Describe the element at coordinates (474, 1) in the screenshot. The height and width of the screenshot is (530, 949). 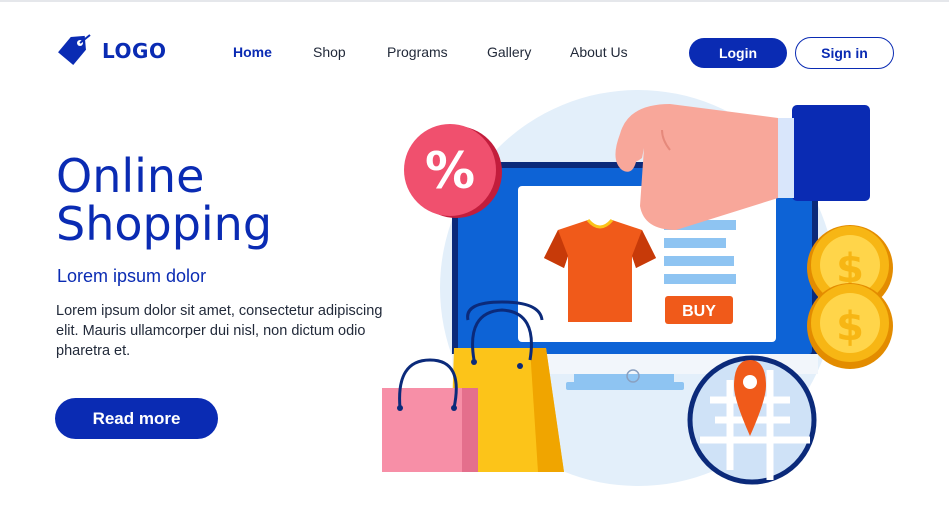
I see `top-border` at that location.